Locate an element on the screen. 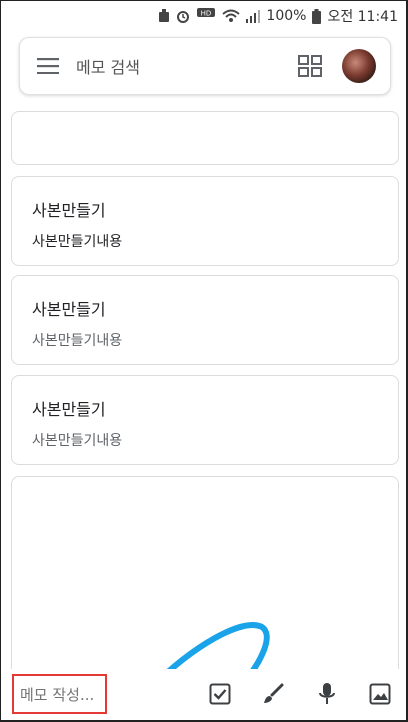  usb-icon is located at coordinates (164, 16).